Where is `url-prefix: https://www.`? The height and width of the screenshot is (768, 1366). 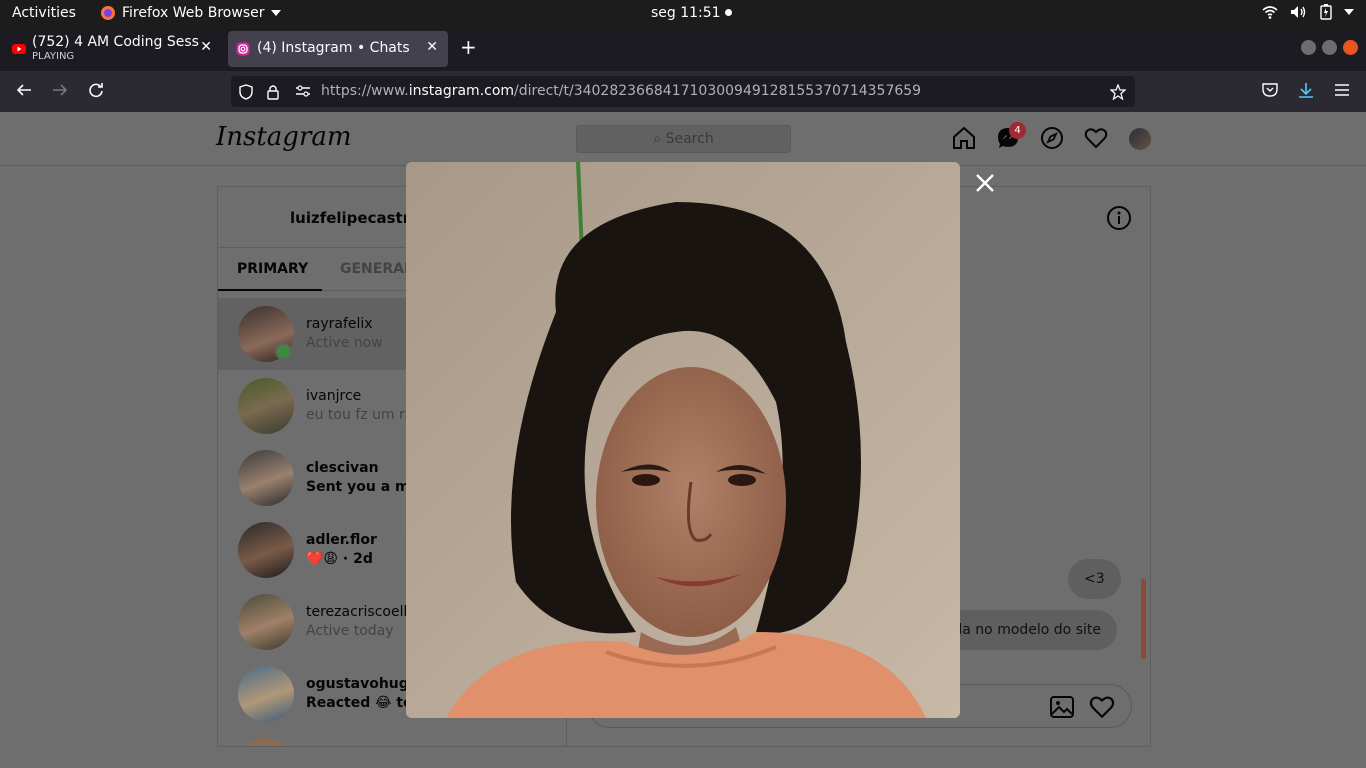
url-prefix: https://www. is located at coordinates (365, 91).